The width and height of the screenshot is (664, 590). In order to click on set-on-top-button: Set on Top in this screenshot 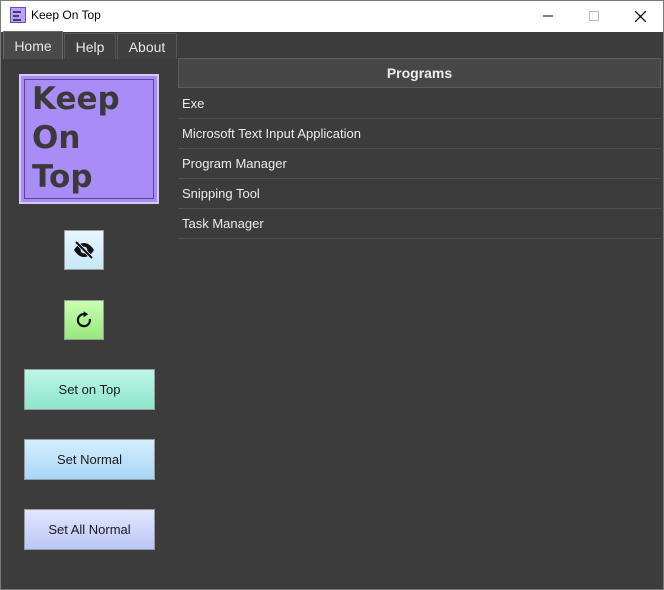, I will do `click(89, 389)`.